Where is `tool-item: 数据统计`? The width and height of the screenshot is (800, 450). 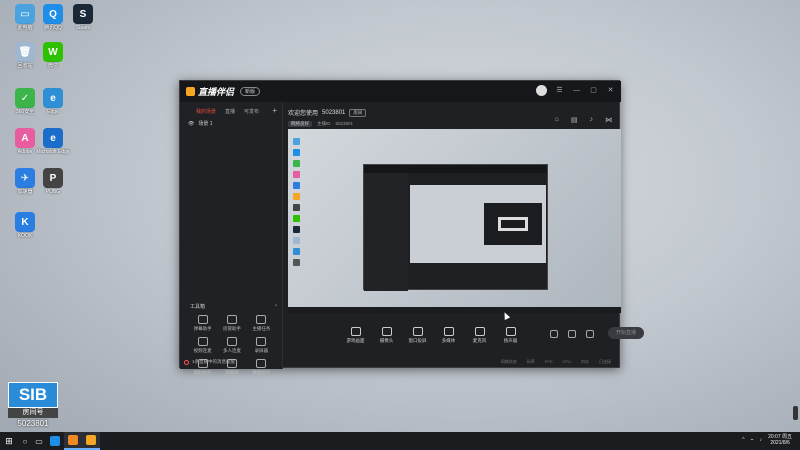 tool-item: 数据统计 is located at coordinates (261, 367).